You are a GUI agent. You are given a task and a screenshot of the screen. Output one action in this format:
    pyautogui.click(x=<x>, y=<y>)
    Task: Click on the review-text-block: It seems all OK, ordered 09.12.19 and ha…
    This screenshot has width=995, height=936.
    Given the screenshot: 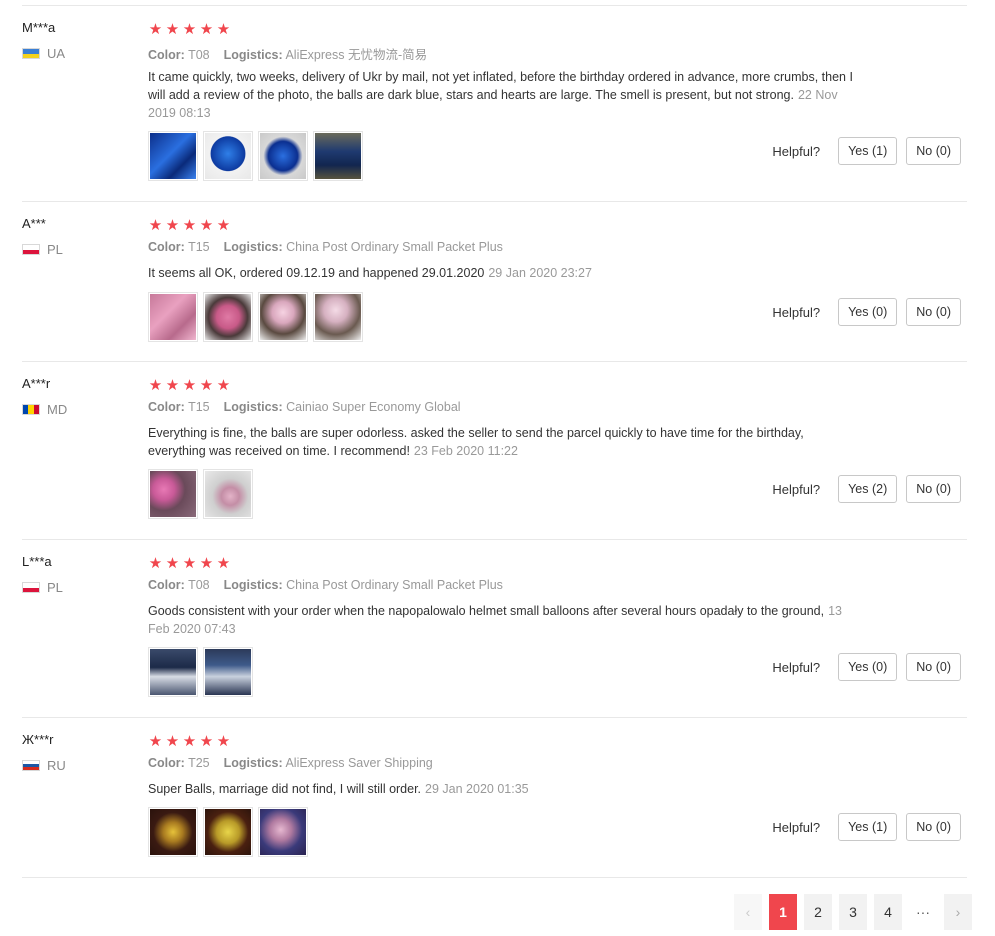 What is the action you would take?
    pyautogui.click(x=505, y=273)
    